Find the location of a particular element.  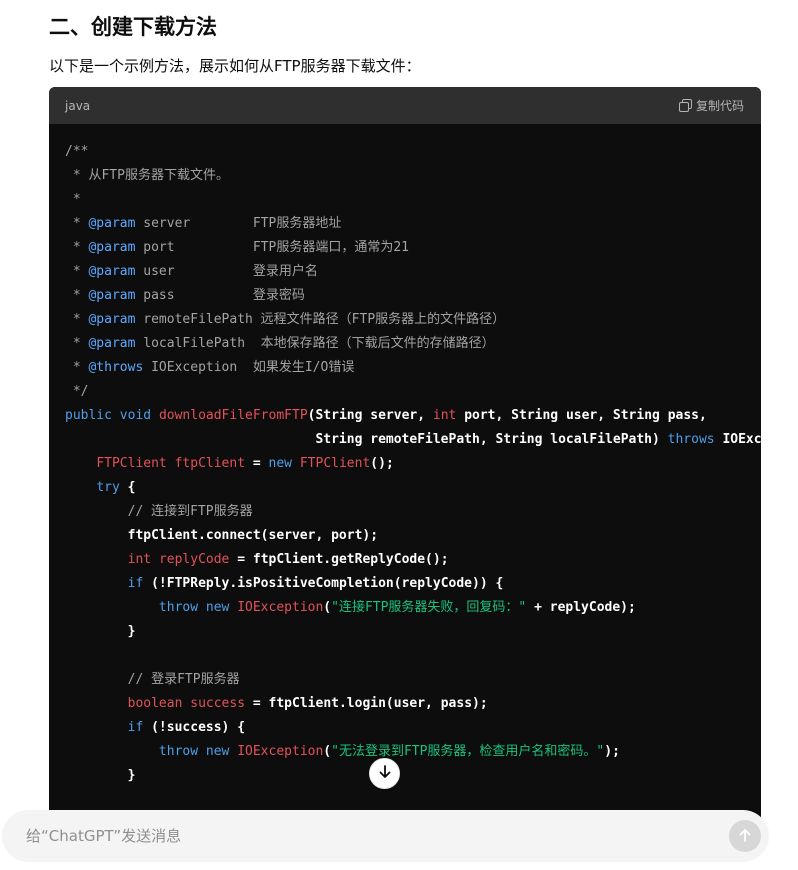

code-line: */ is located at coordinates (413, 392).